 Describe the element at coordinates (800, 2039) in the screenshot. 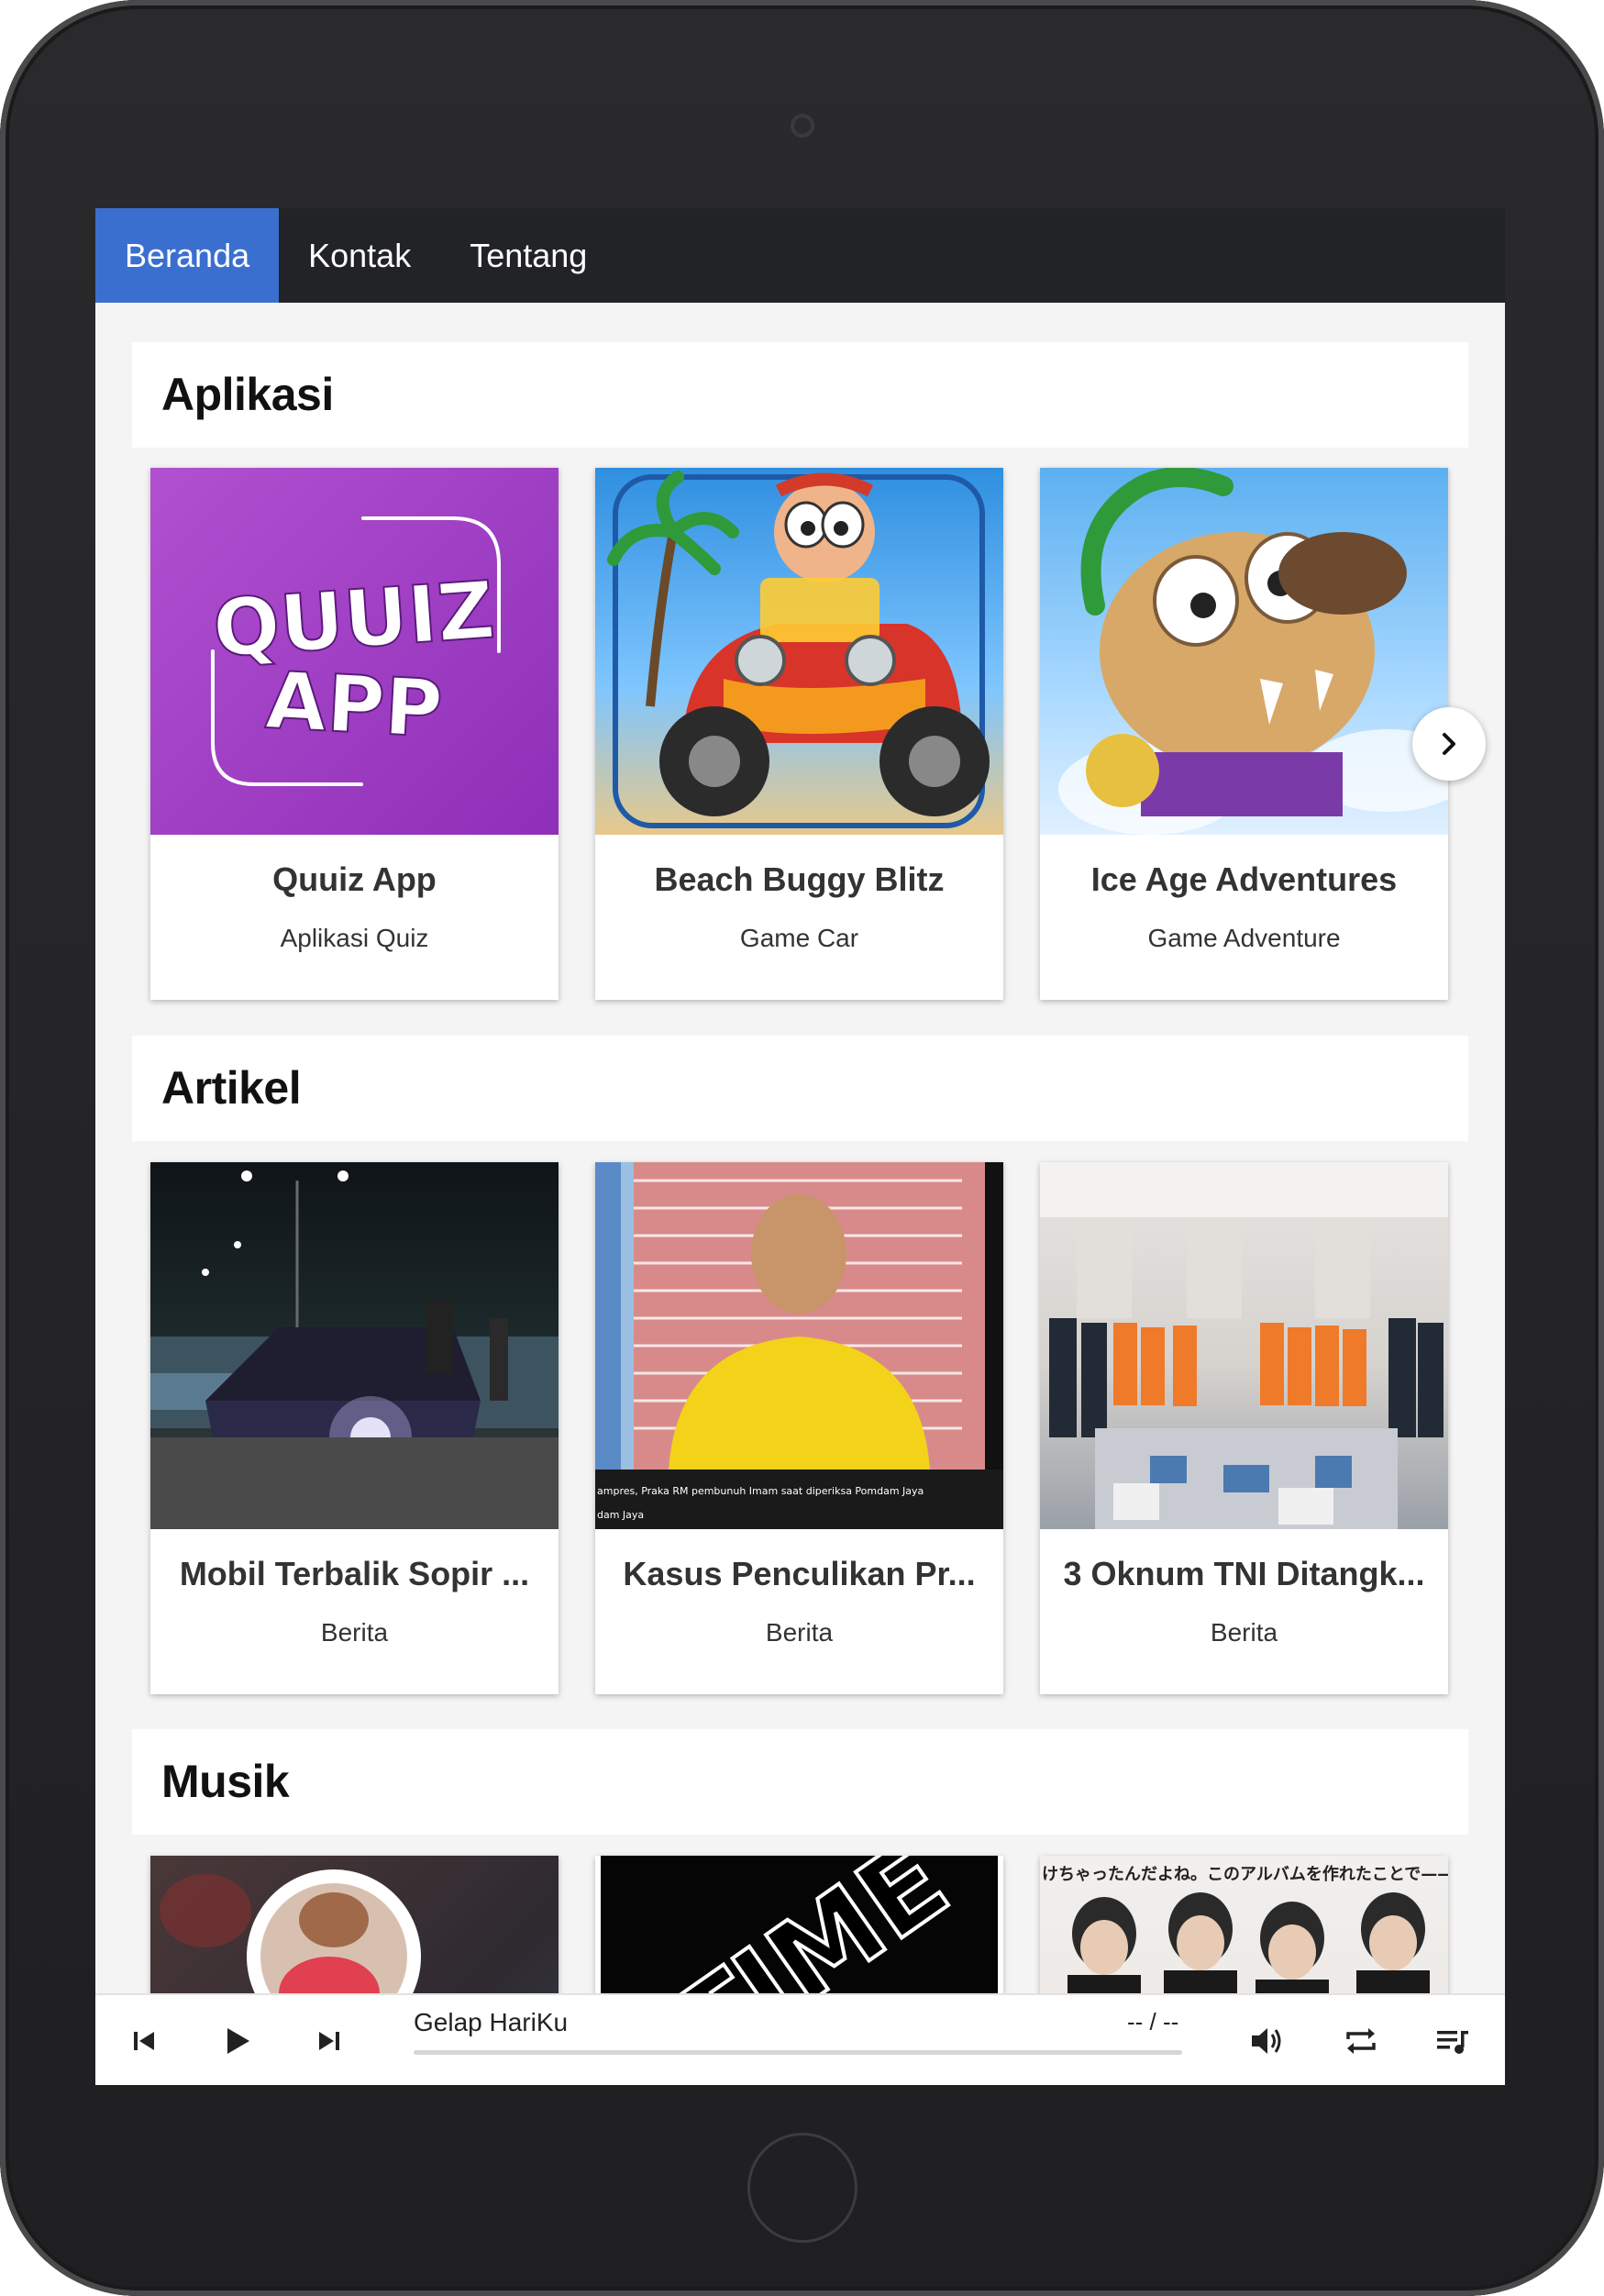

I see `music-player-bar: Gelap HariKu -- / --` at that location.